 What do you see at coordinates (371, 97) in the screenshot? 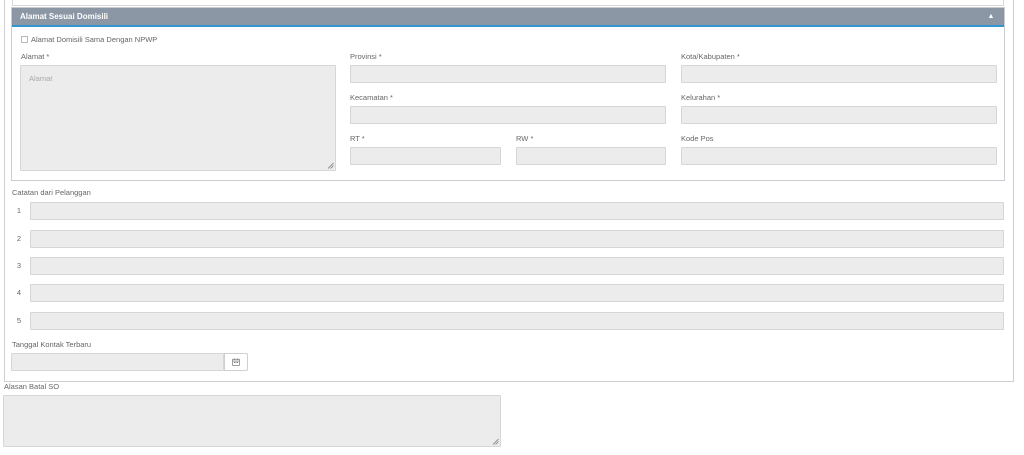
I see `district-label: Kecamatan *` at bounding box center [371, 97].